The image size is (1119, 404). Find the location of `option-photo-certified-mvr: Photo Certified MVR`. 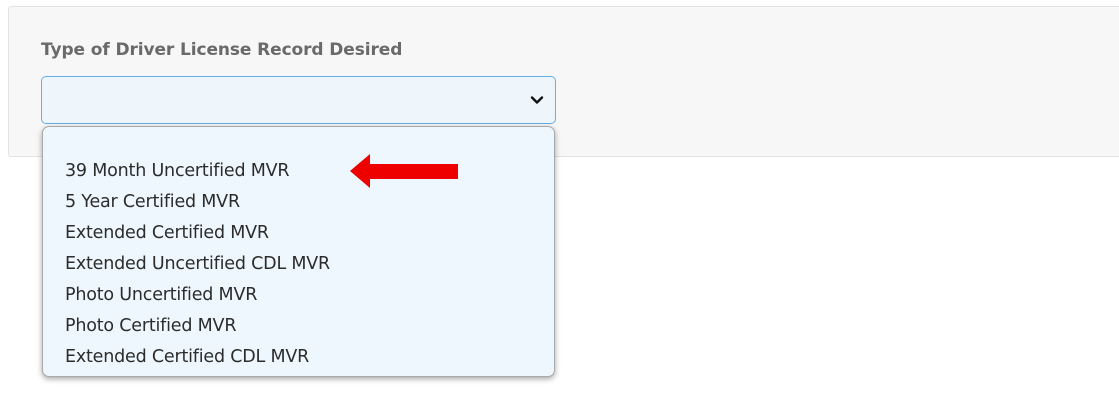

option-photo-certified-mvr: Photo Certified MVR is located at coordinates (298, 326).